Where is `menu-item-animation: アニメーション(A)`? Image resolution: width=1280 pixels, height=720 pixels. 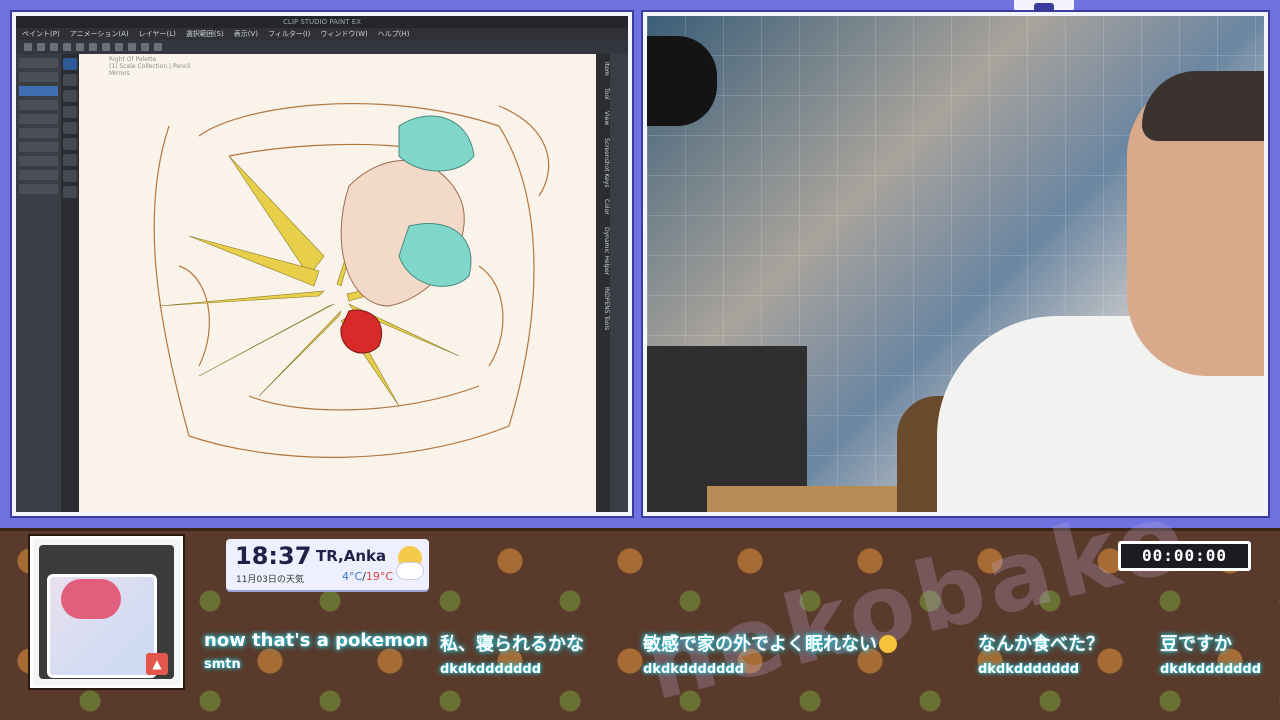 menu-item-animation: アニメーション(A) is located at coordinates (99, 34).